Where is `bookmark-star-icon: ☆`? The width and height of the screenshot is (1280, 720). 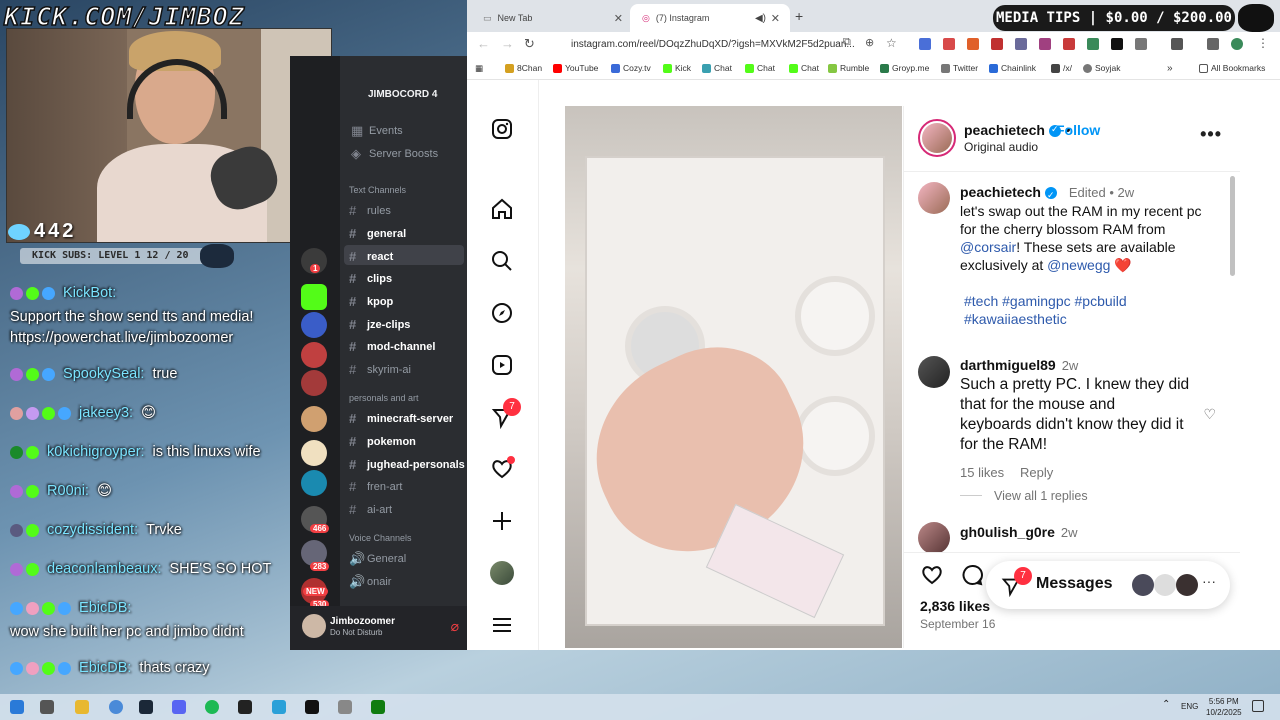
bookmark-star-icon: ☆ is located at coordinates (891, 43).